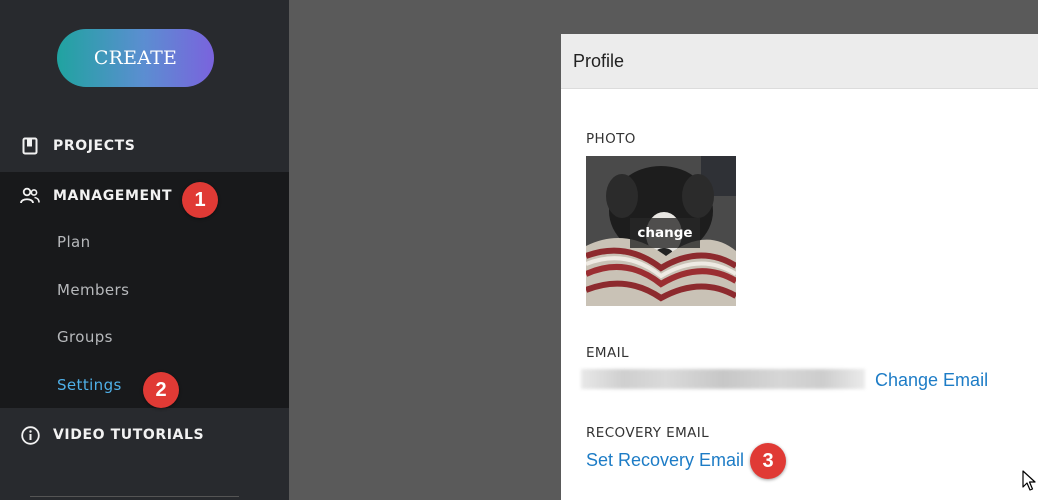 The width and height of the screenshot is (1038, 500). Describe the element at coordinates (89, 385) in the screenshot. I see `sub-item-settings: Settings` at that location.